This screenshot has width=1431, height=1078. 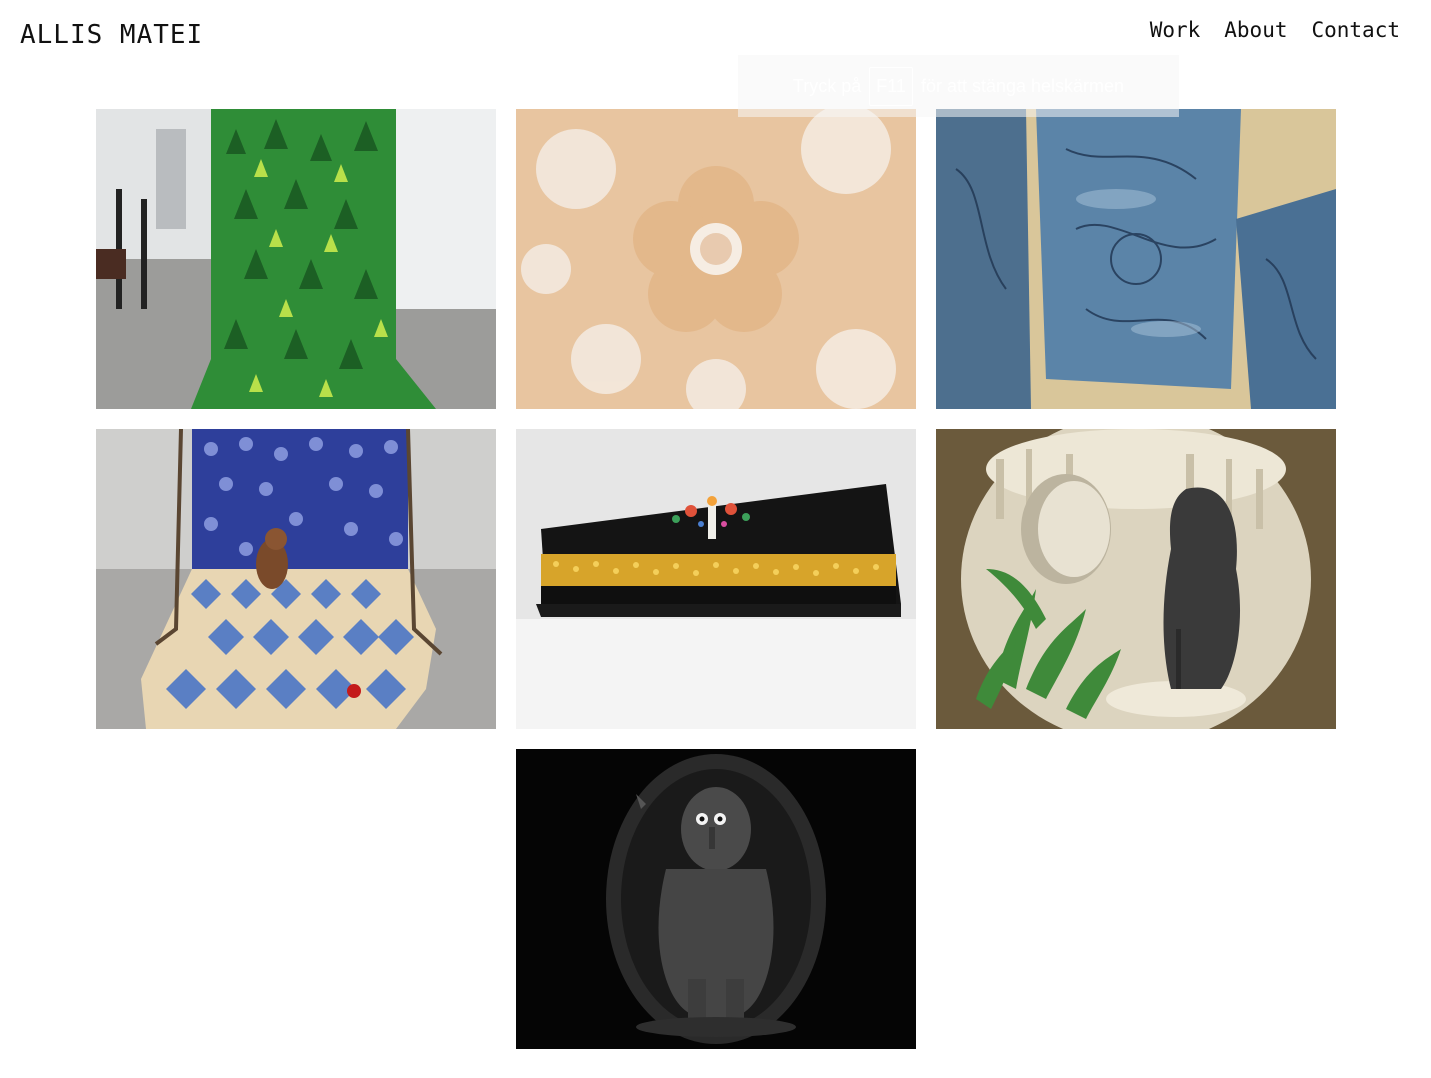 I want to click on gallery-tile-flower-fabric, so click(x=716, y=259).